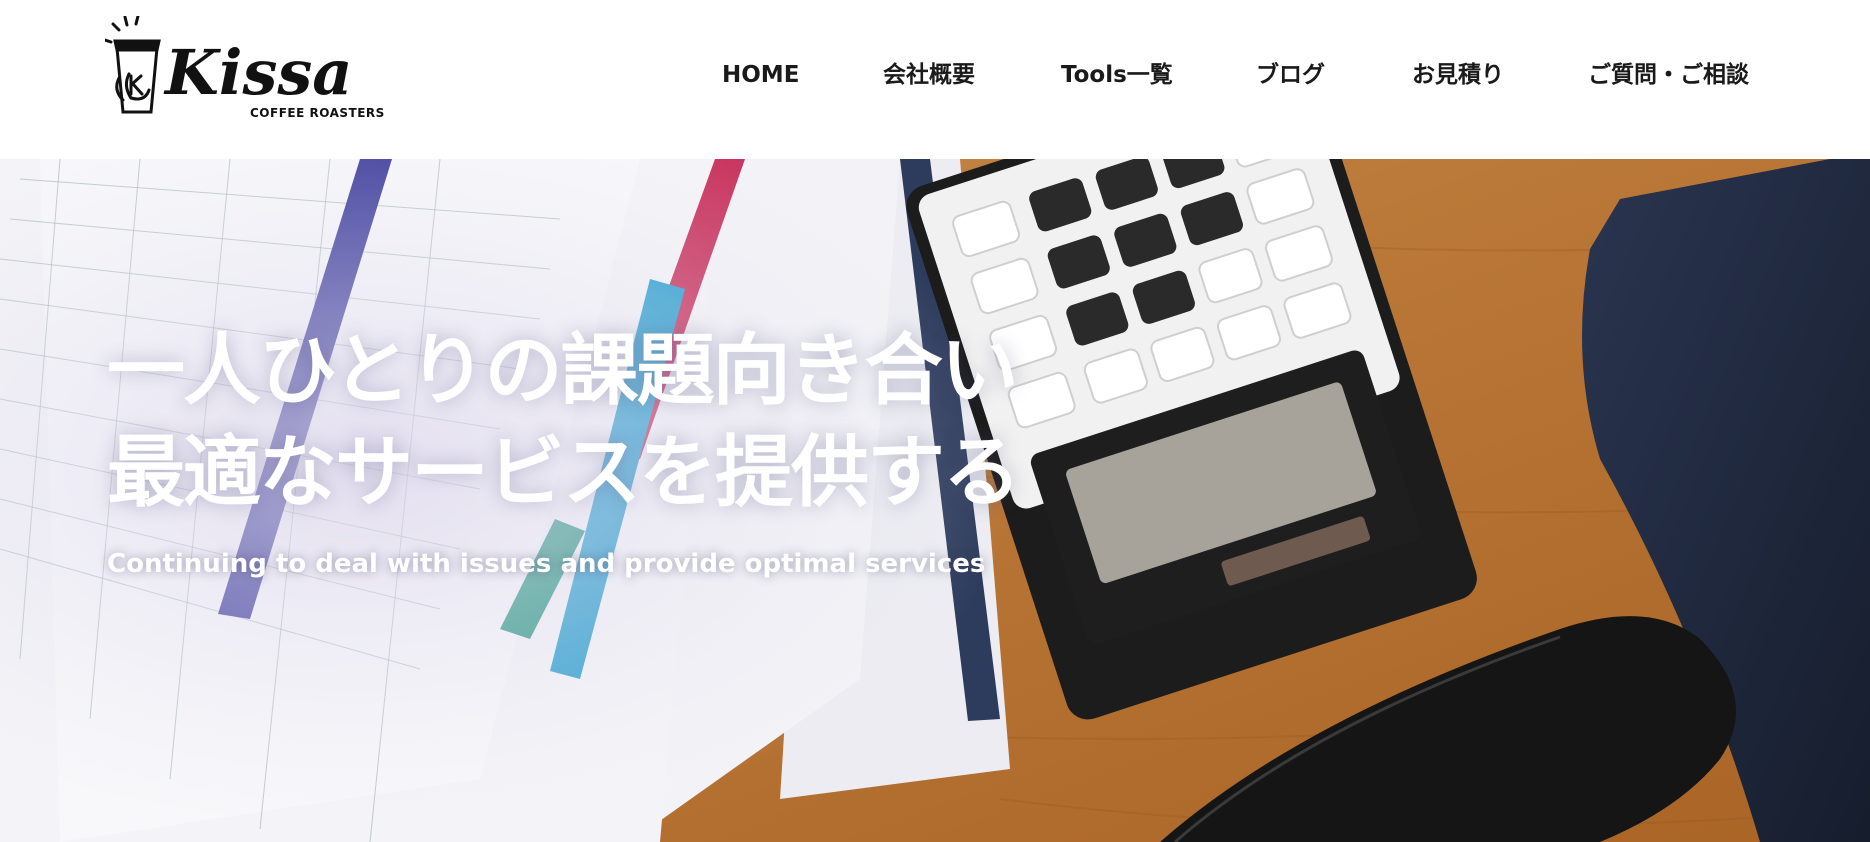 This screenshot has width=1870, height=842. I want to click on nav-company: 会社概要, so click(929, 75).